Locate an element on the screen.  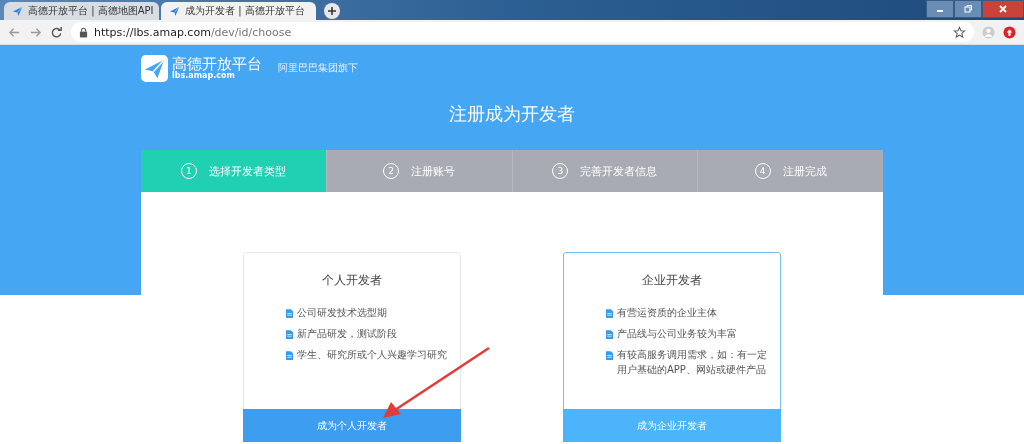
extension-icon is located at coordinates (1009, 32).